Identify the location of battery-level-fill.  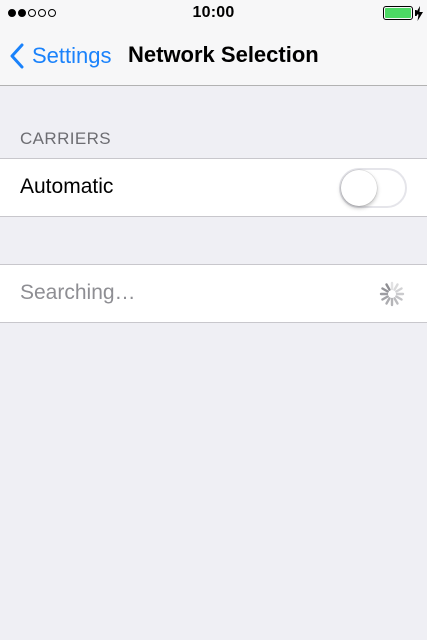
(398, 13).